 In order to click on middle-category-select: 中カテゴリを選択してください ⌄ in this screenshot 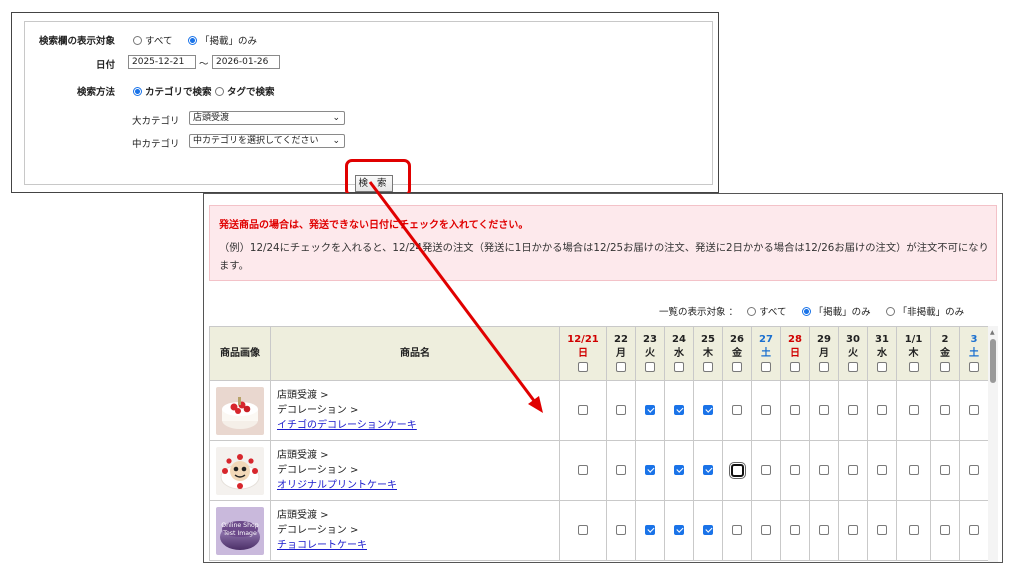, I will do `click(267, 141)`.